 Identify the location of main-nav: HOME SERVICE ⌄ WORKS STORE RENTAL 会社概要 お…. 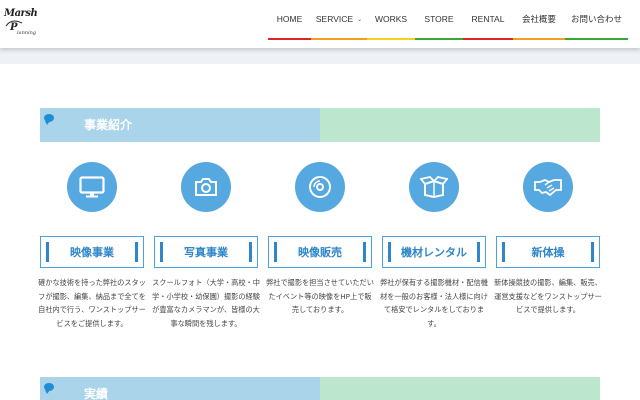
(448, 24).